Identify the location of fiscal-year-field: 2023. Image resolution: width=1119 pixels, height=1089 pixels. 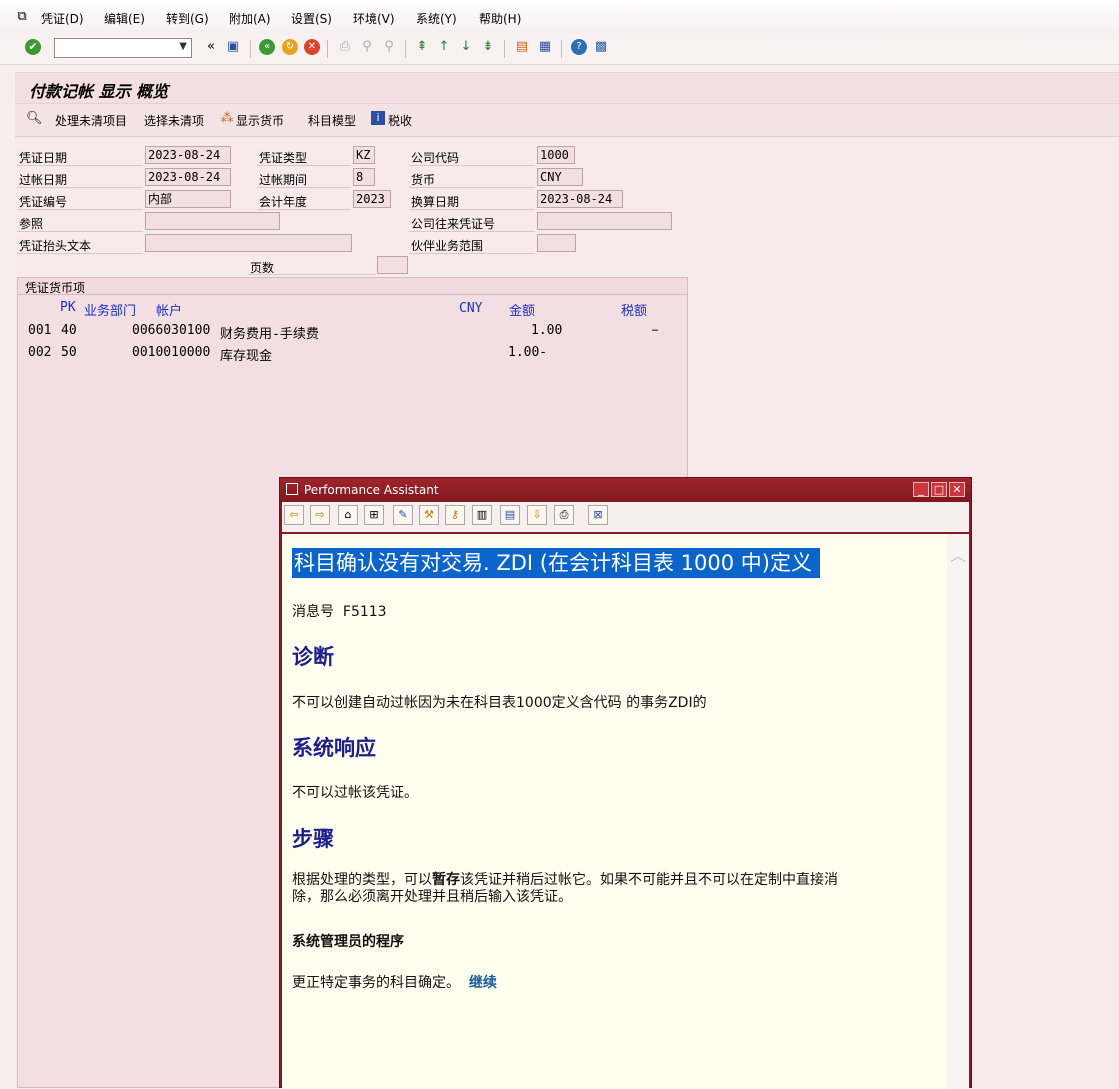
(372, 199).